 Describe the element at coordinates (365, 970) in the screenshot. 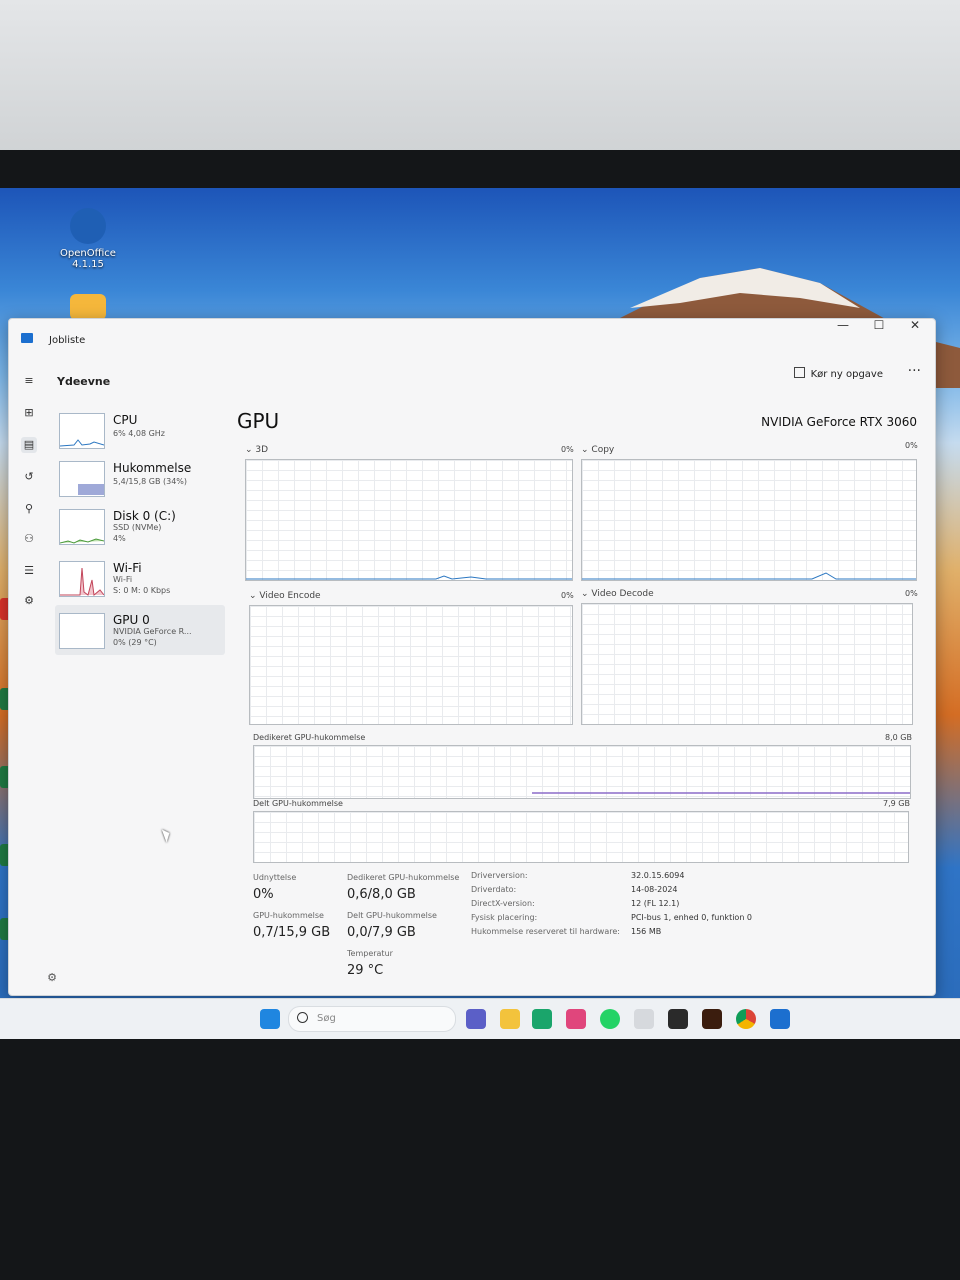

I see `stat-temperature-value: 29 °C` at that location.